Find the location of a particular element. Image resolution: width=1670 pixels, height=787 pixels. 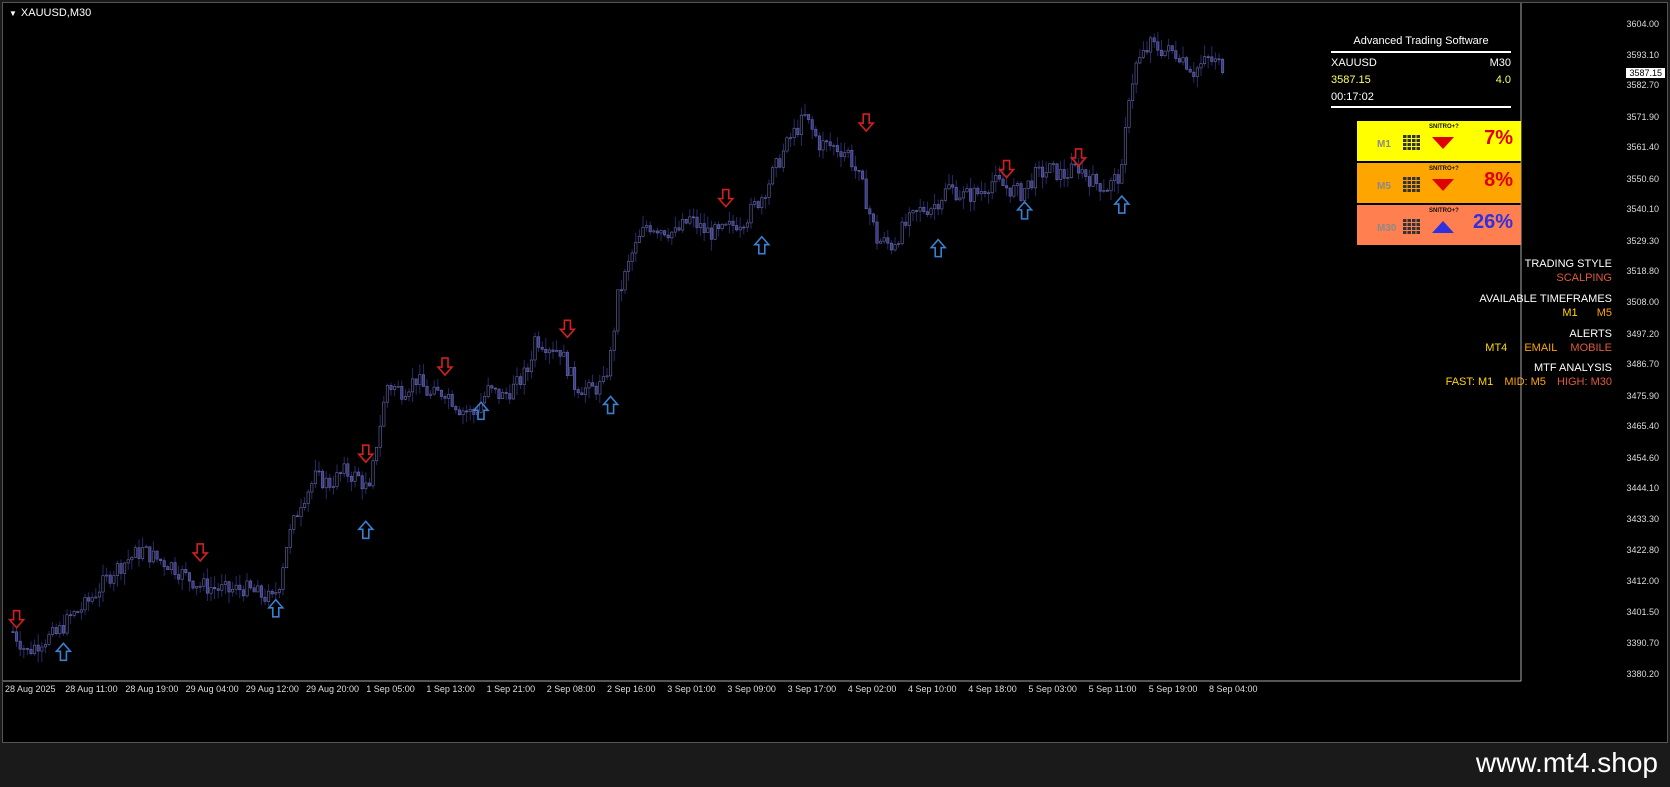

alerts-label: ALERTS is located at coordinates (1590, 334).